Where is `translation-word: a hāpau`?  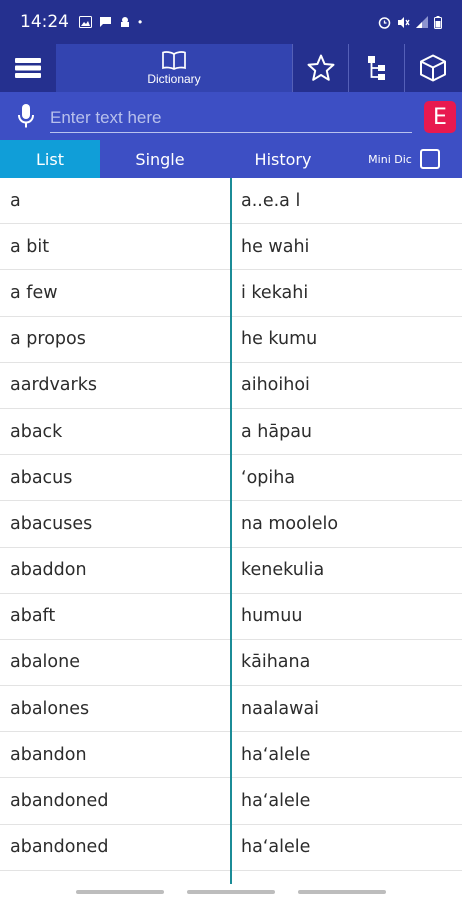 translation-word: a hāpau is located at coordinates (277, 431).